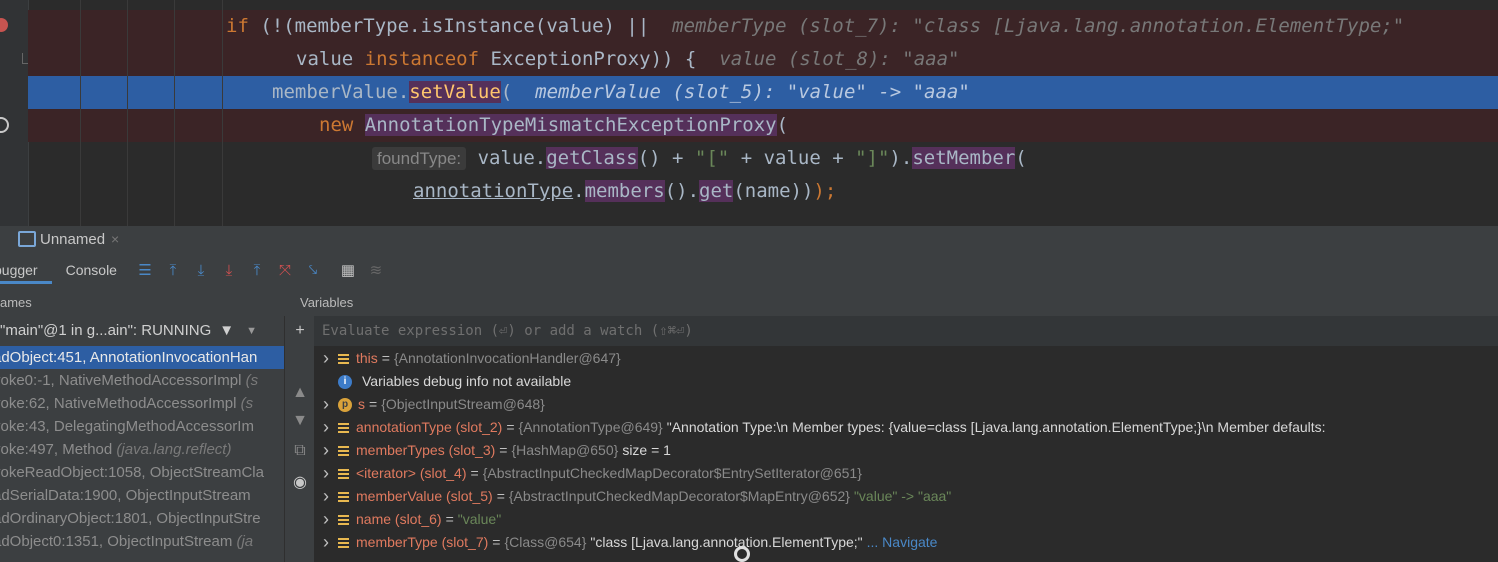 The width and height of the screenshot is (1498, 562). I want to click on variable-type: {AnnotationInvocationHandler@647}, so click(507, 358).